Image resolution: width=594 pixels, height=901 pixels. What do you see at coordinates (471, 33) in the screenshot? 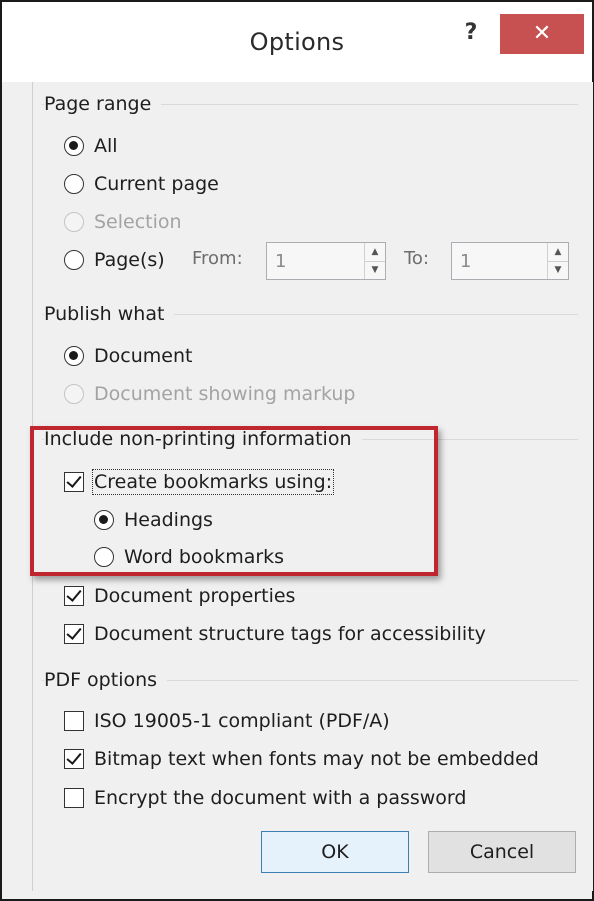
I see `help-button: ?` at bounding box center [471, 33].